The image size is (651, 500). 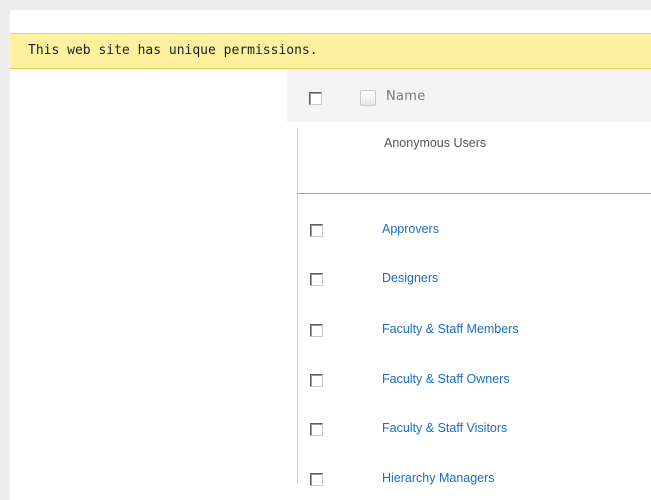 I want to click on grid-header-row: Name Anonymous Users, so click(x=469, y=109).